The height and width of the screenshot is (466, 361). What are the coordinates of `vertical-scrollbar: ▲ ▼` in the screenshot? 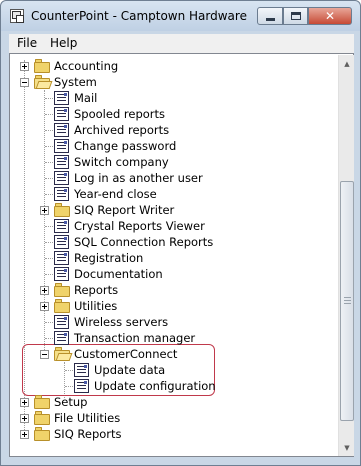 It's located at (346, 255).